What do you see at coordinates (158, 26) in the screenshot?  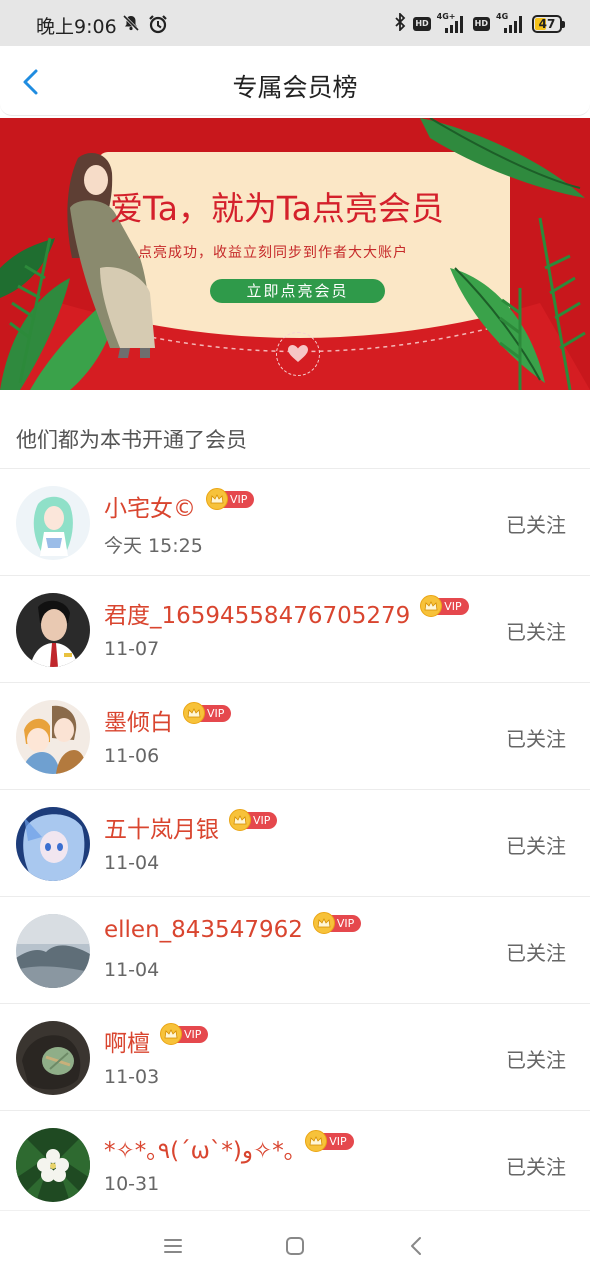 I see `alarm-icon` at bounding box center [158, 26].